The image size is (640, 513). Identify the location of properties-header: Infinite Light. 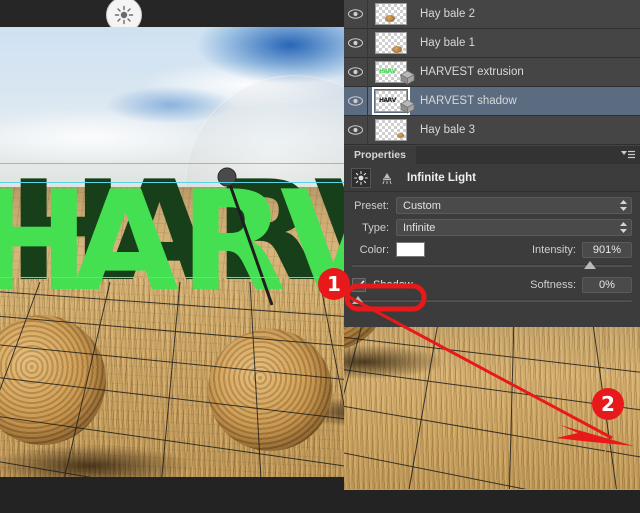
(492, 178).